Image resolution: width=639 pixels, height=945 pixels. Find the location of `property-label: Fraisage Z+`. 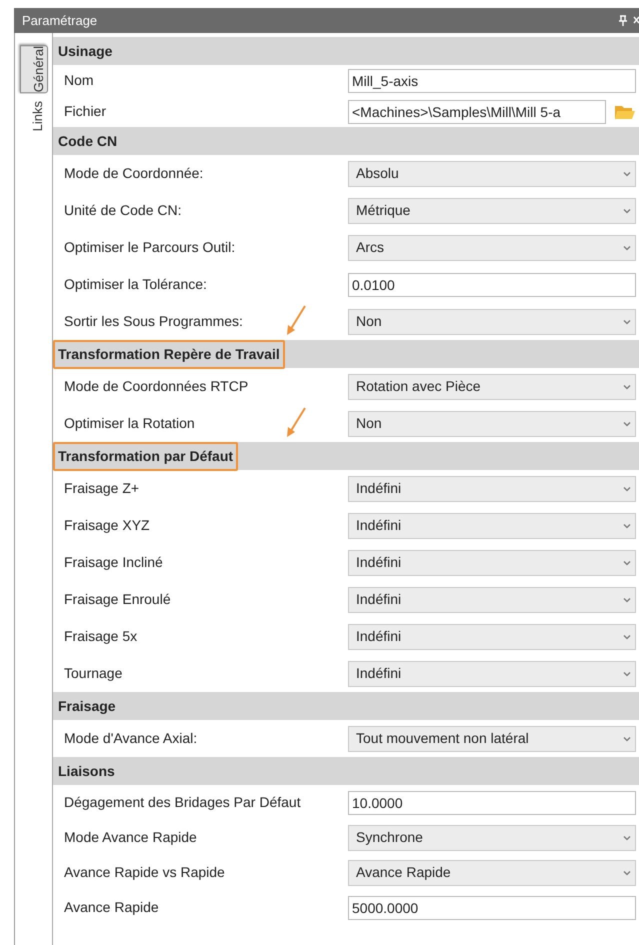

property-label: Fraisage Z+ is located at coordinates (102, 488).